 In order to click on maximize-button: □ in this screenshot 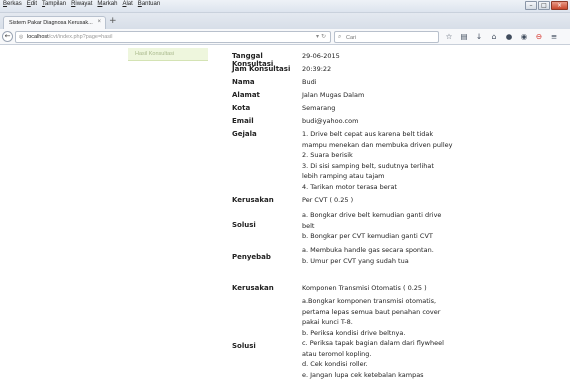, I will do `click(544, 5)`.